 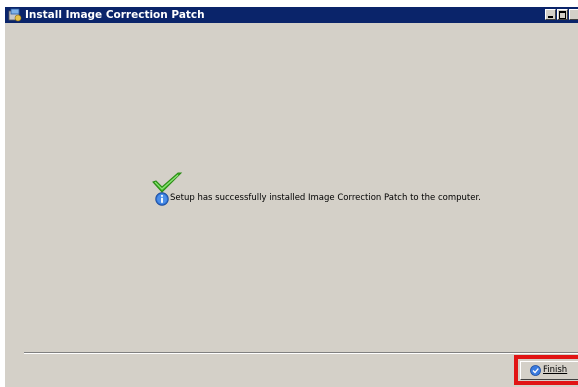 I want to click on finish-button: Finish, so click(x=549, y=370).